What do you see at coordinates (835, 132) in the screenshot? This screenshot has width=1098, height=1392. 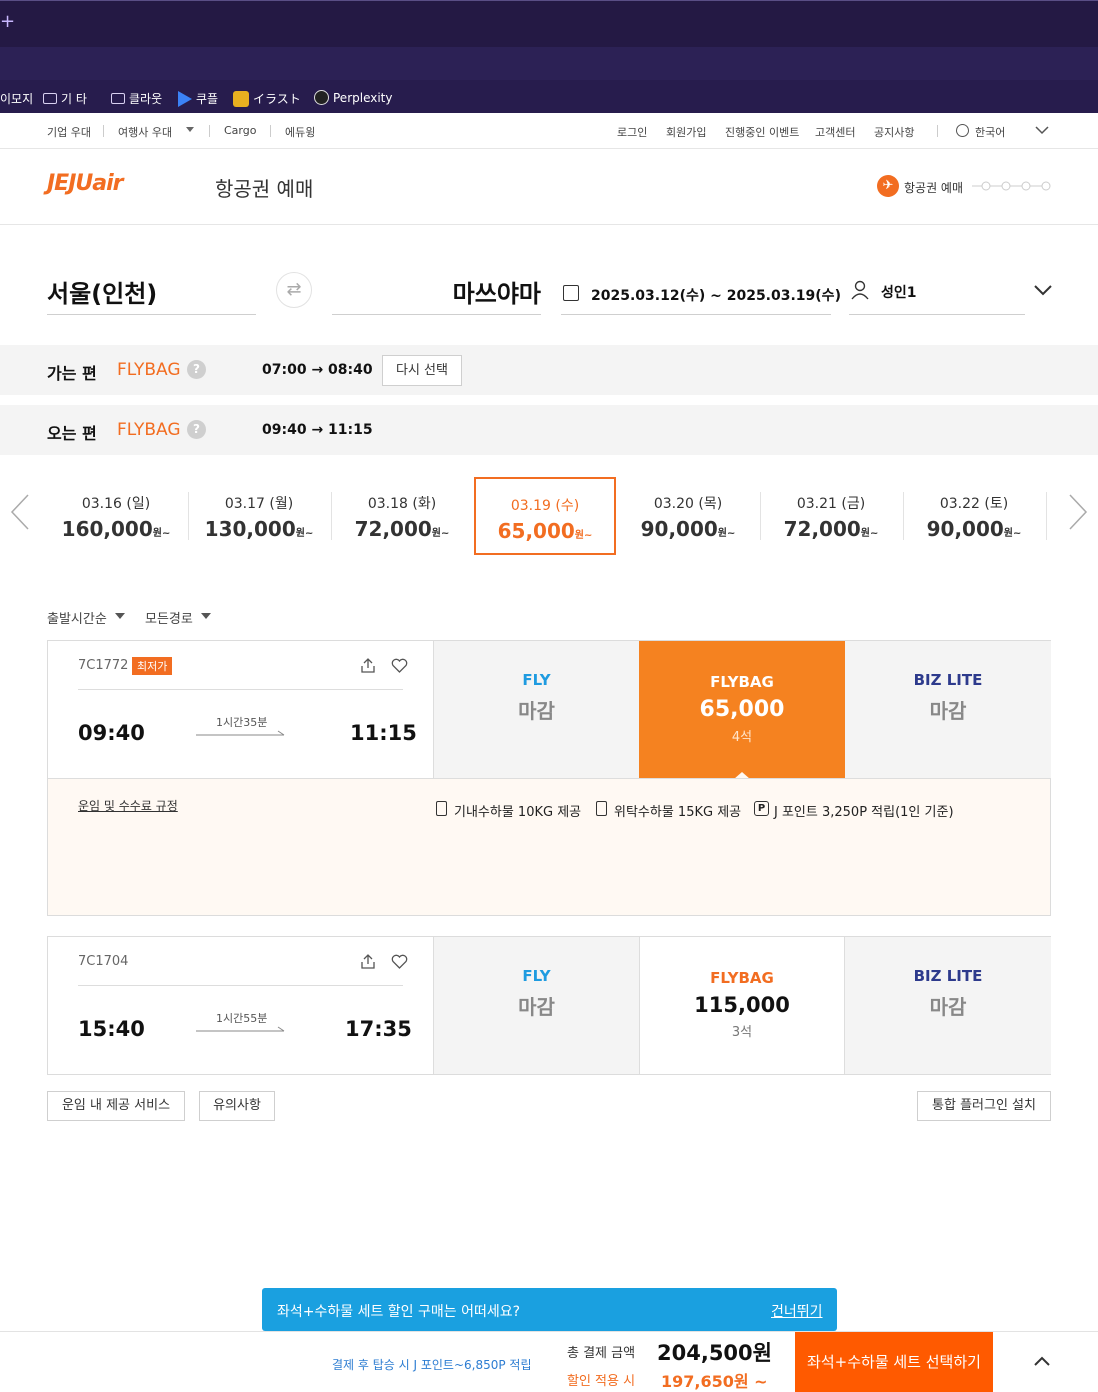 I see `util-customer-center: 고객센터` at bounding box center [835, 132].